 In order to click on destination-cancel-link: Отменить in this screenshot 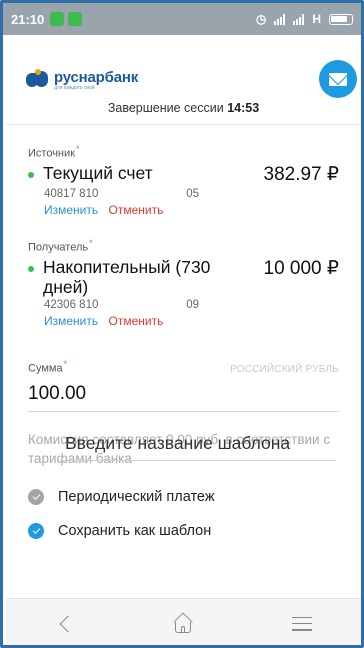, I will do `click(135, 321)`.